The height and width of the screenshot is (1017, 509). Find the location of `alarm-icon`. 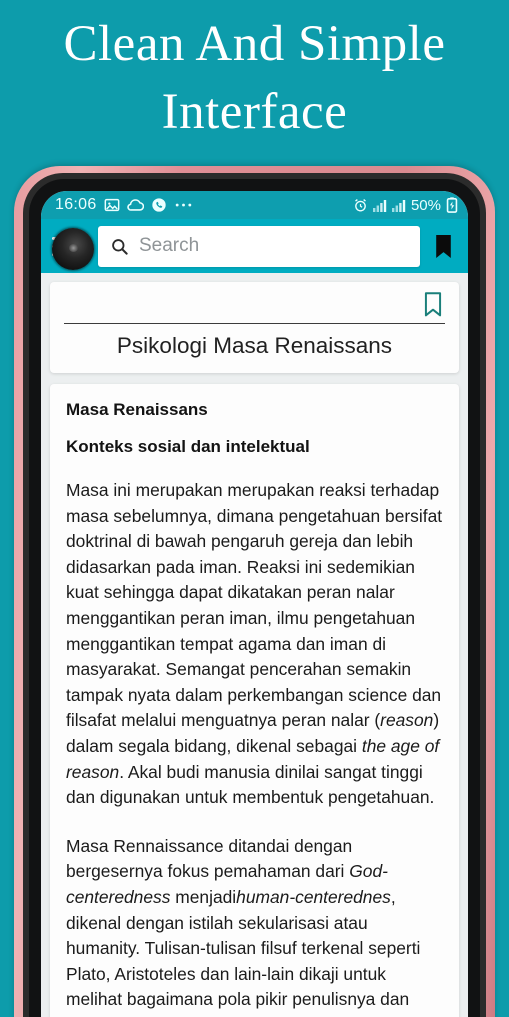

alarm-icon is located at coordinates (360, 205).